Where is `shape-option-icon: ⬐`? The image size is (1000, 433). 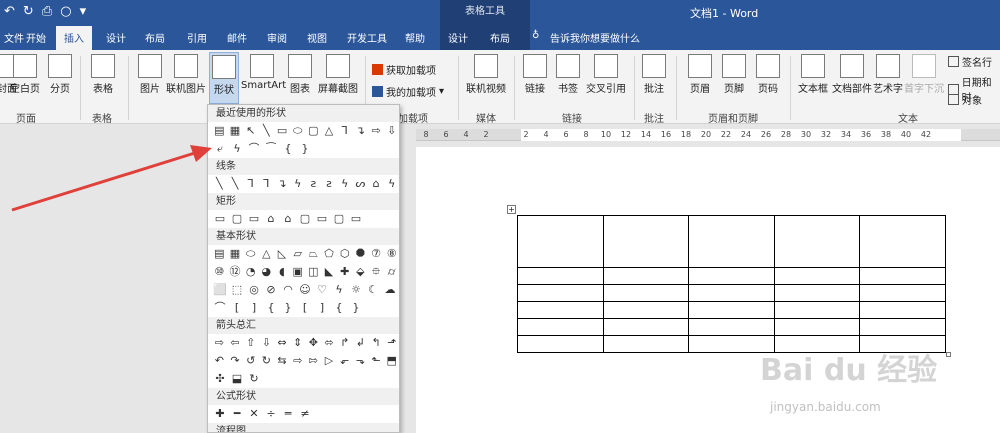 shape-option-icon: ⬐ is located at coordinates (344, 361).